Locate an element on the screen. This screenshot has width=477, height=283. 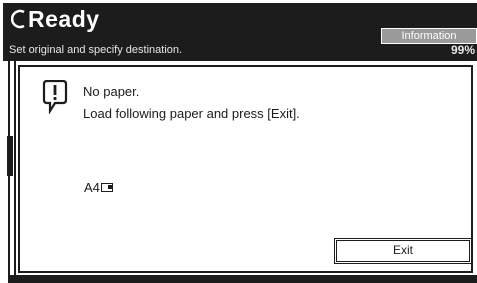
alert-icon is located at coordinates (55, 97).